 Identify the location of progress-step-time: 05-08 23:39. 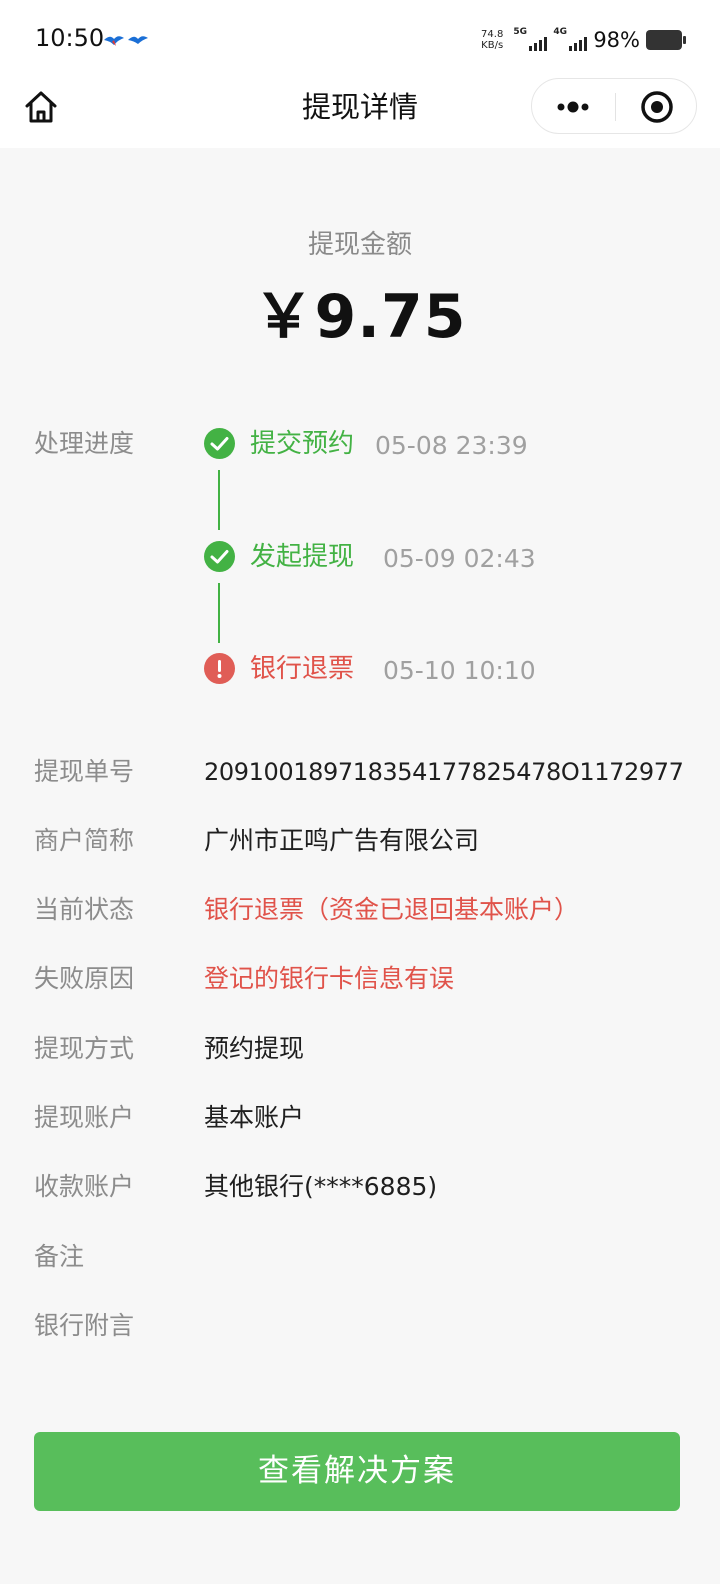
(451, 445).